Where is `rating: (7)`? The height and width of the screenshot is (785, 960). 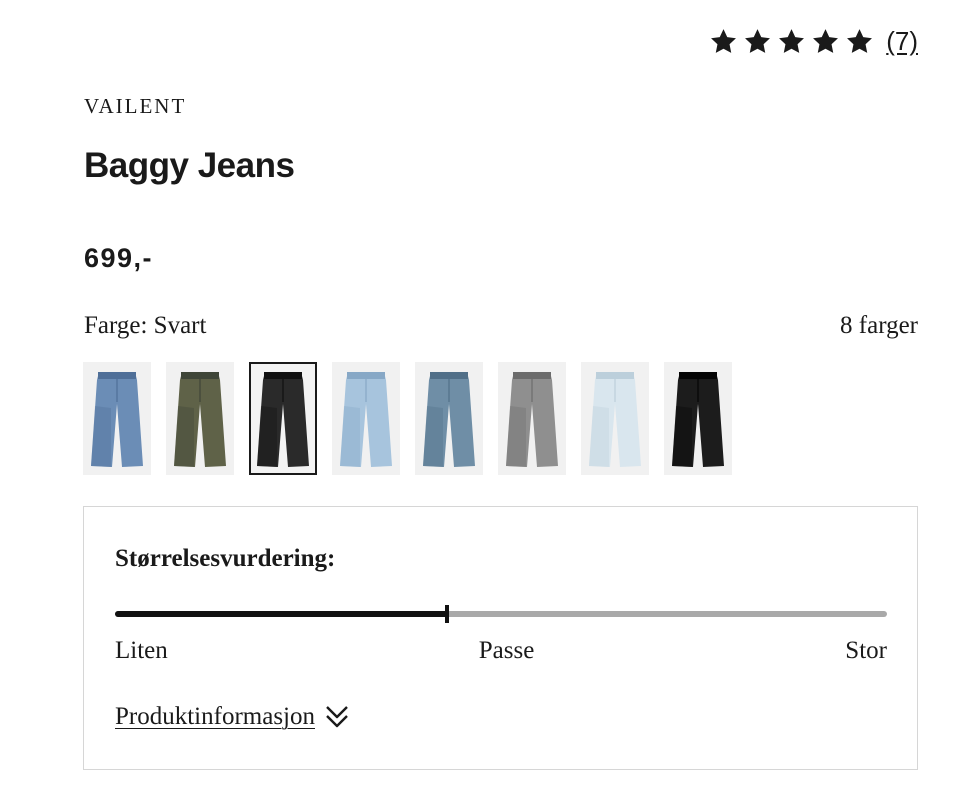
rating: (7) is located at coordinates (813, 41).